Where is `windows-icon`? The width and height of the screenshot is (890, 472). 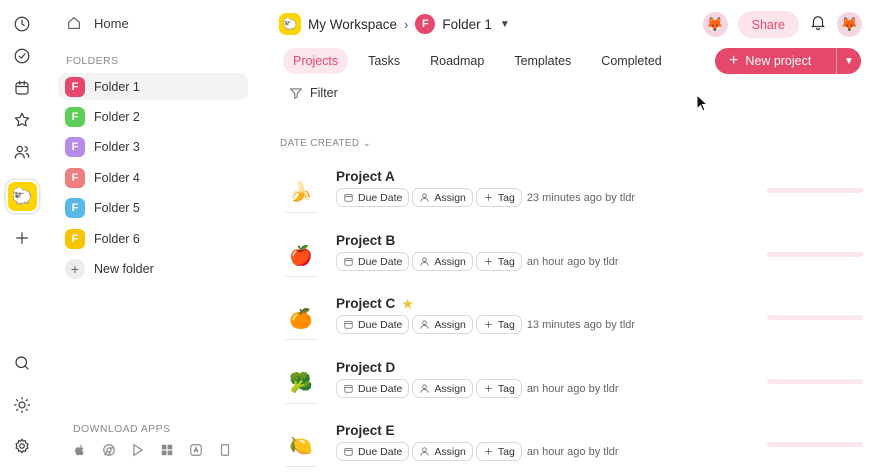
windows-icon is located at coordinates (167, 450).